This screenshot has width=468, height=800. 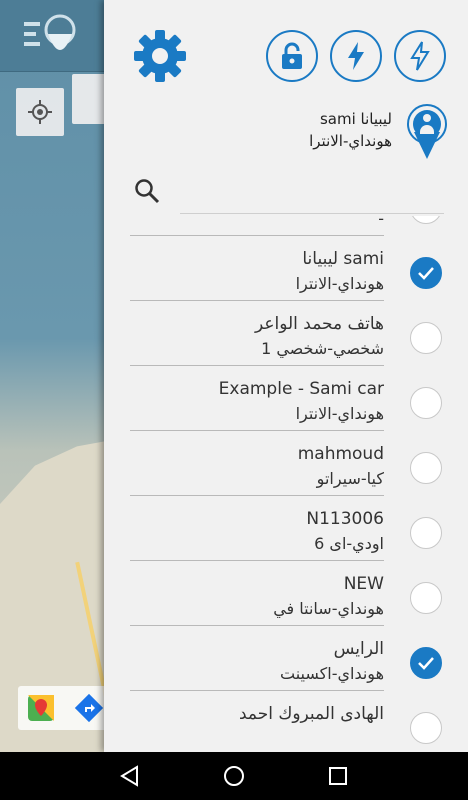 I want to click on vehicle-subtitle: كيا-سيراتو, so click(x=350, y=478).